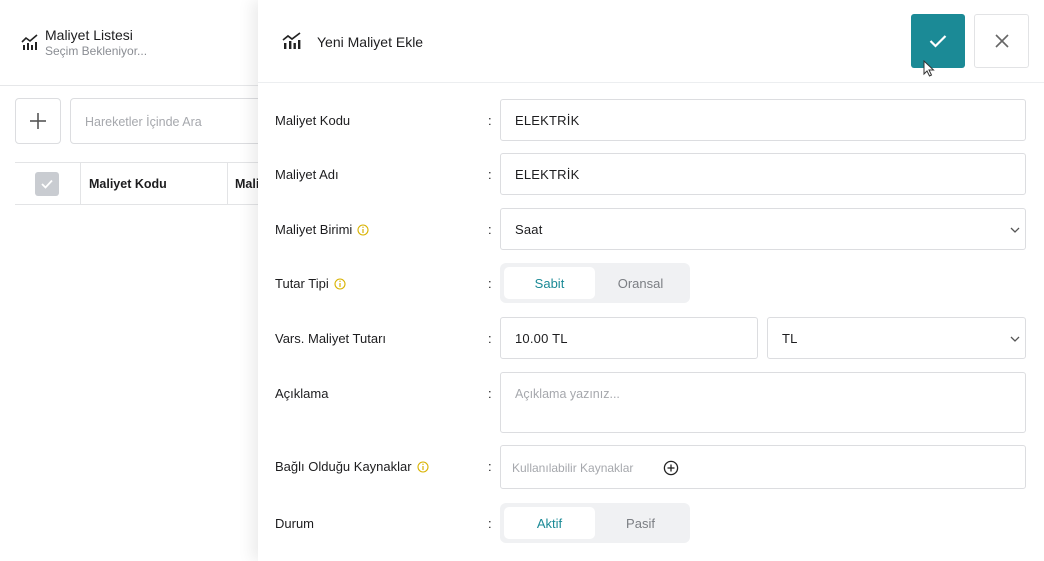  Describe the element at coordinates (352, 466) in the screenshot. I see `resources-label: Bağlı Olduğu Kaynaklar` at that location.